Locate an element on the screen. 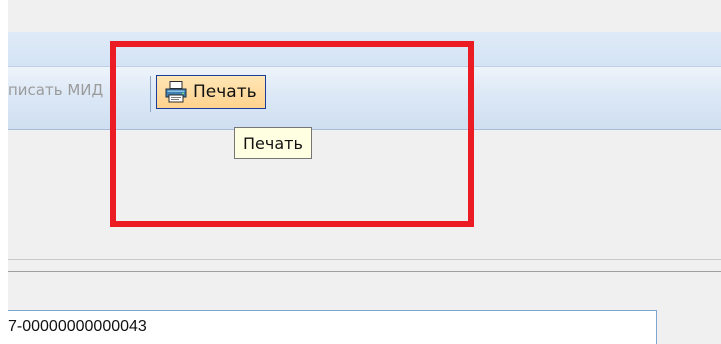  print-tooltip: Печать is located at coordinates (273, 143).